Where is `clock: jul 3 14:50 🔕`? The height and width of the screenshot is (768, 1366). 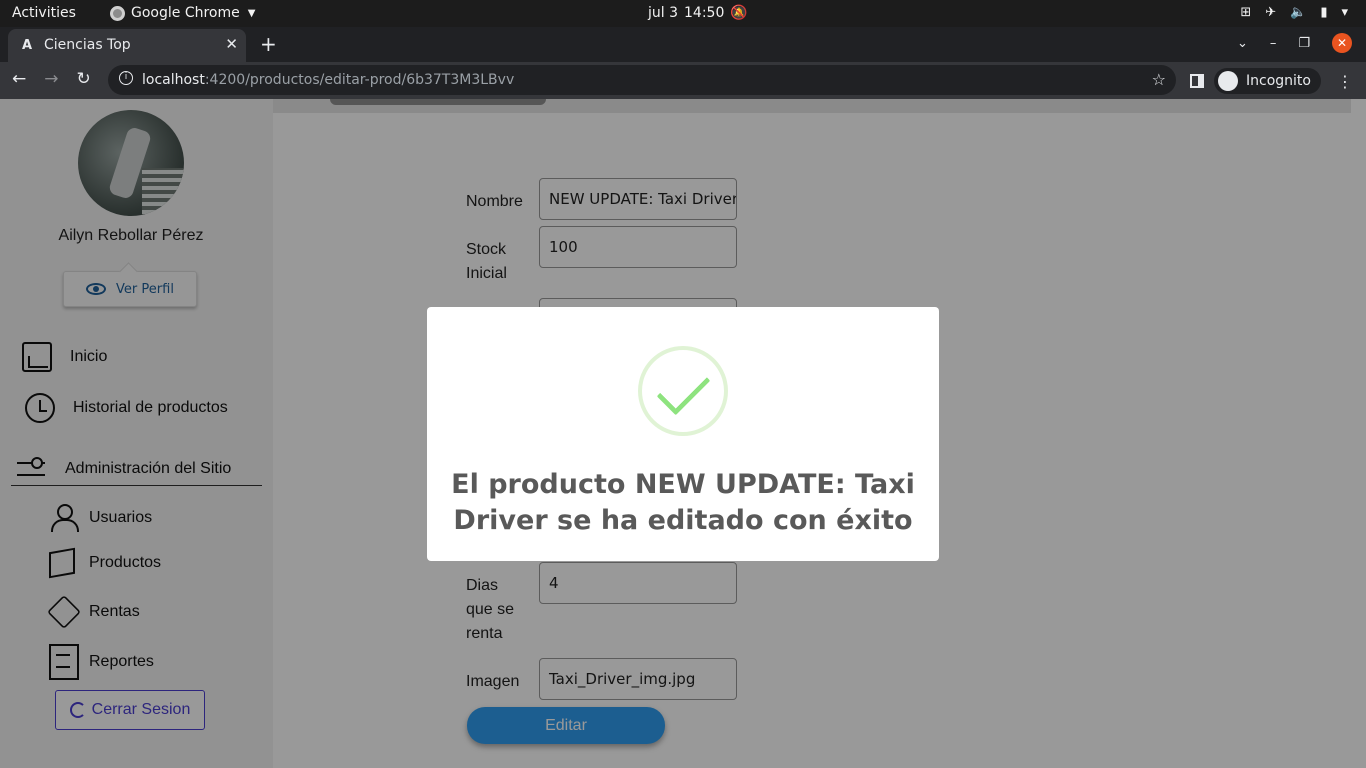
clock: jul 3 14:50 🔕 is located at coordinates (698, 13).